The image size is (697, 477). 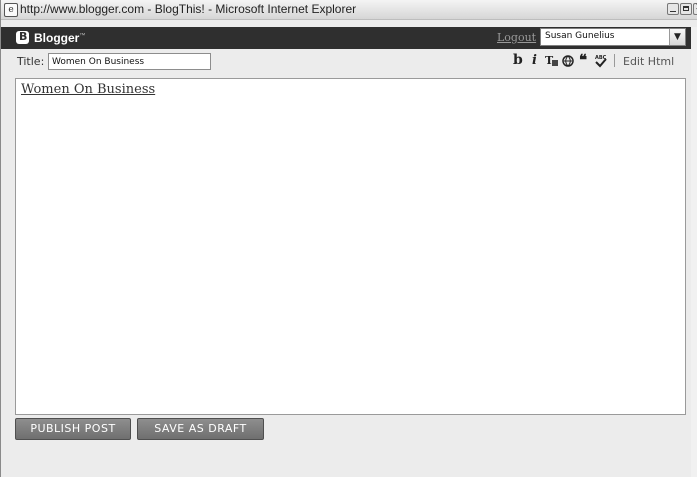 I want to click on close-button, so click(x=695, y=8).